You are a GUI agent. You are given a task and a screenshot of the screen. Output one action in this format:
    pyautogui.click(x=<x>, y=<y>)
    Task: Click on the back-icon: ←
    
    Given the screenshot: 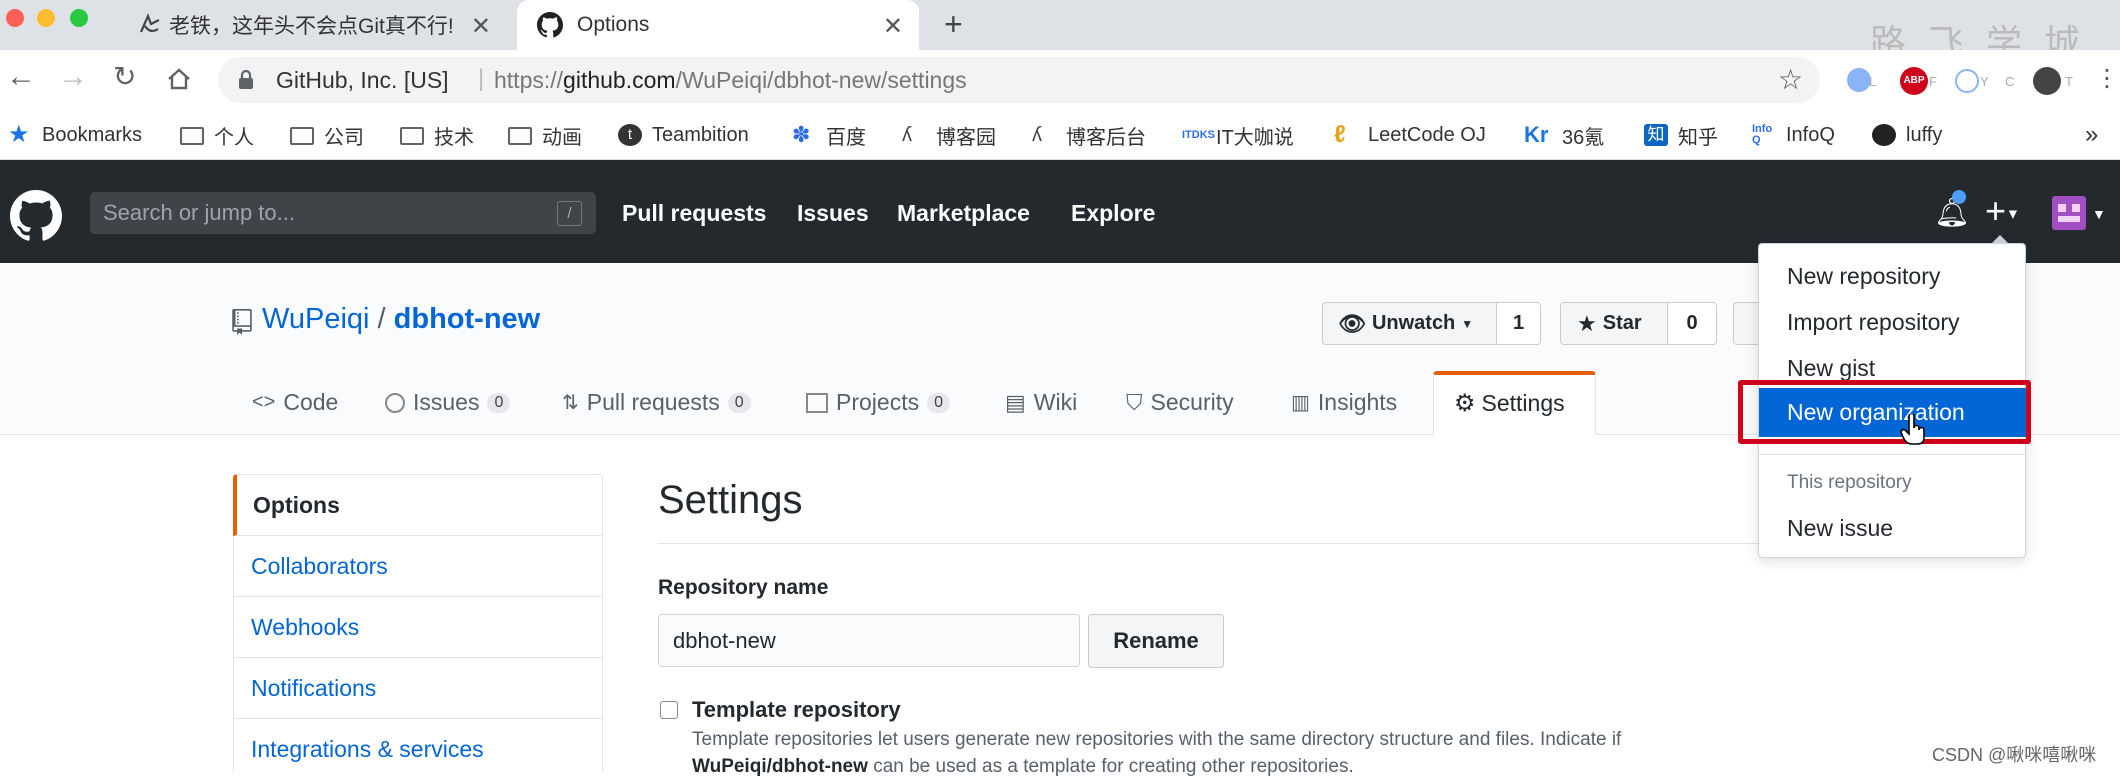 What is the action you would take?
    pyautogui.click(x=21, y=77)
    